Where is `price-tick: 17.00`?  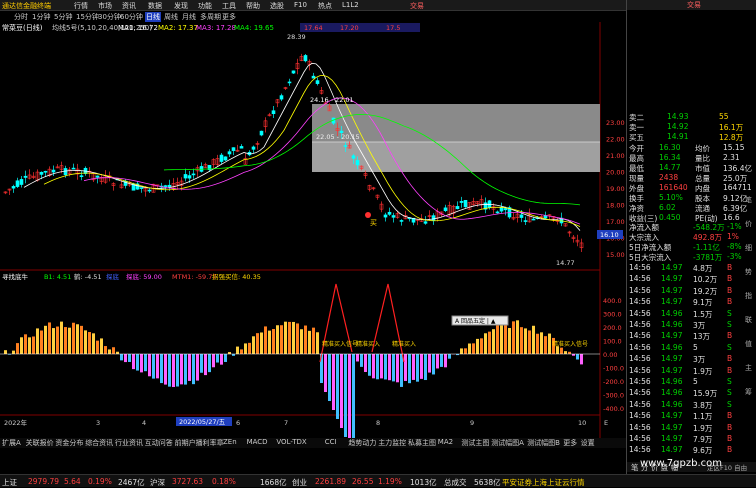
price-tick: 17.00 is located at coordinates (615, 222).